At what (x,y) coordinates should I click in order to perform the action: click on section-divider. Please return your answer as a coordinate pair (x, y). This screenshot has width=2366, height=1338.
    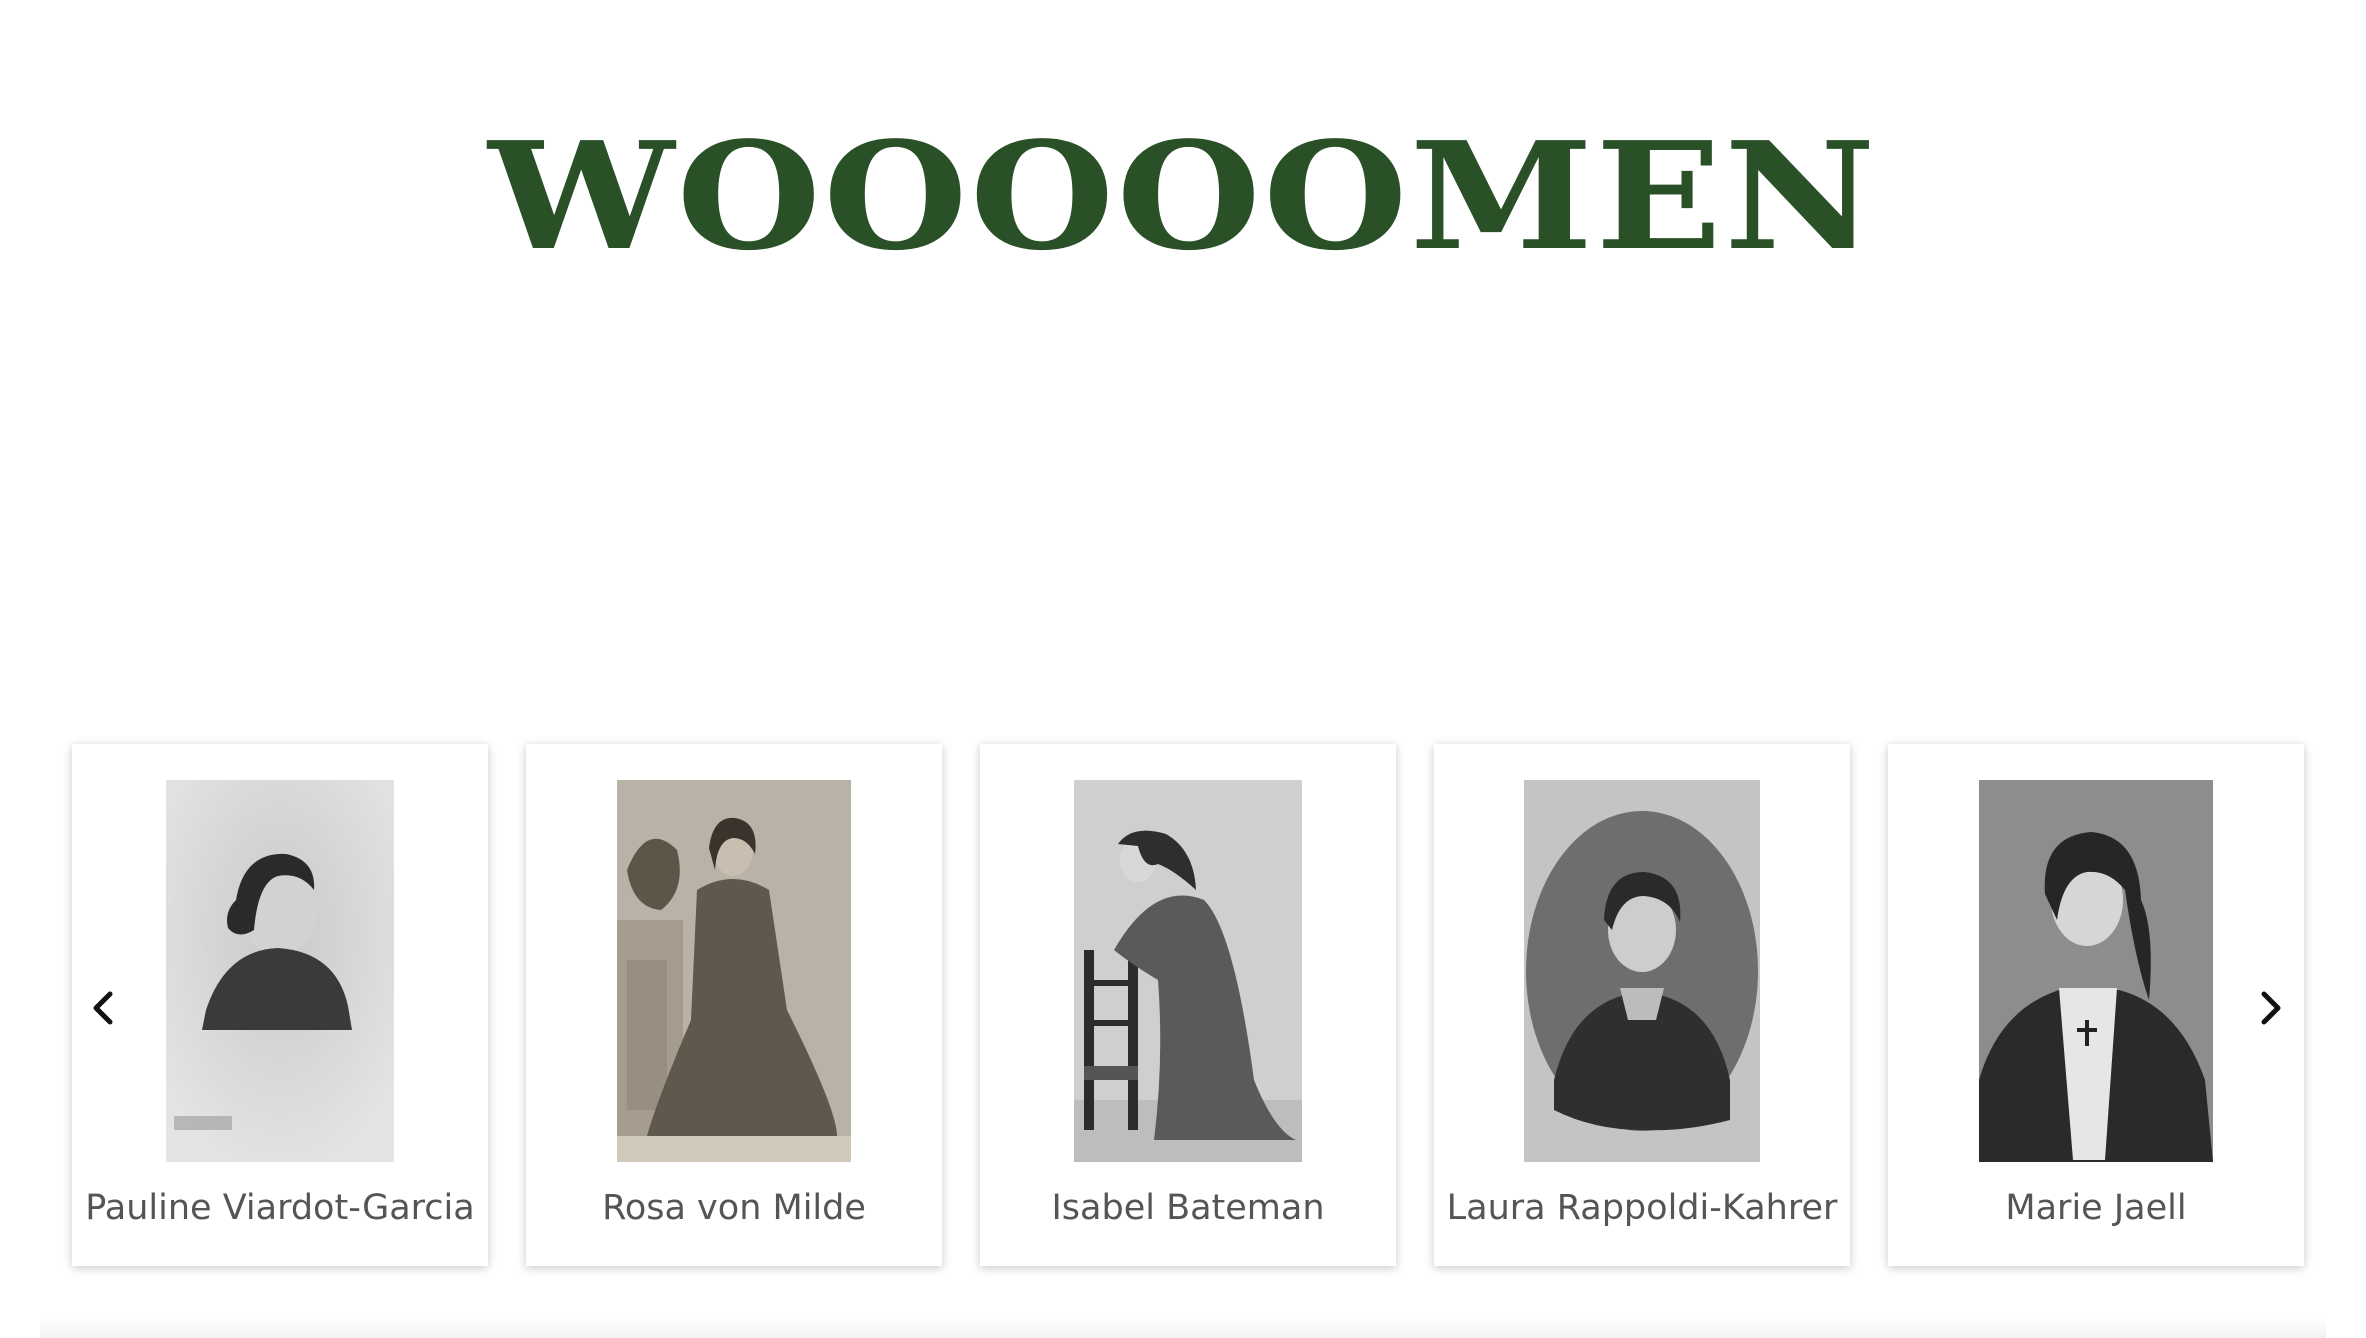
    Looking at the image, I should click on (1183, 1328).